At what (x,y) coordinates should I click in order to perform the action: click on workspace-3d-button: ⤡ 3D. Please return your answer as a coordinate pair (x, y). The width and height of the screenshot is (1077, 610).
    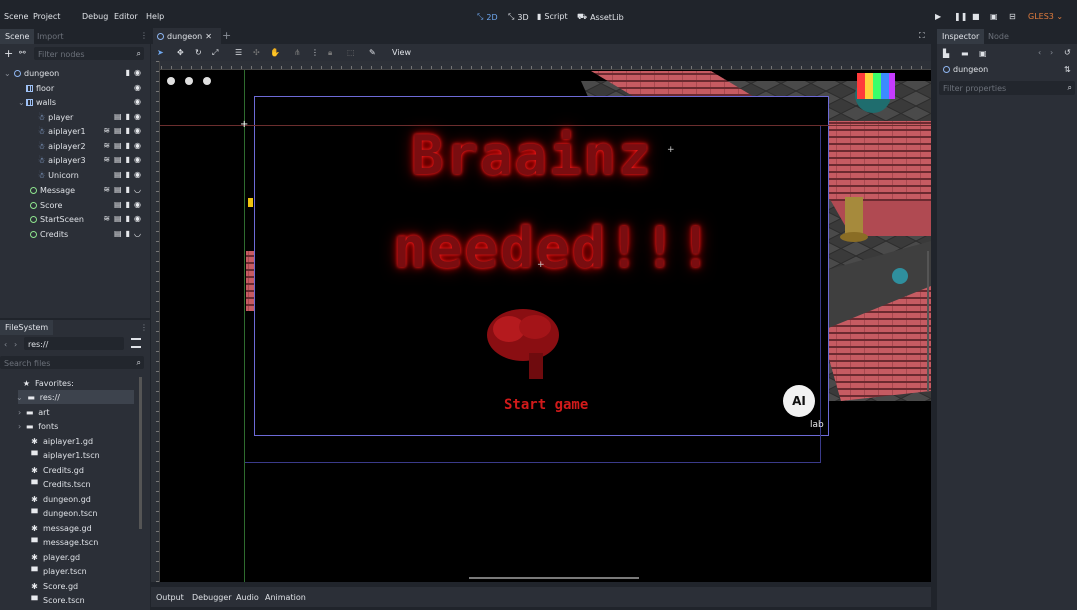
    Looking at the image, I should click on (518, 17).